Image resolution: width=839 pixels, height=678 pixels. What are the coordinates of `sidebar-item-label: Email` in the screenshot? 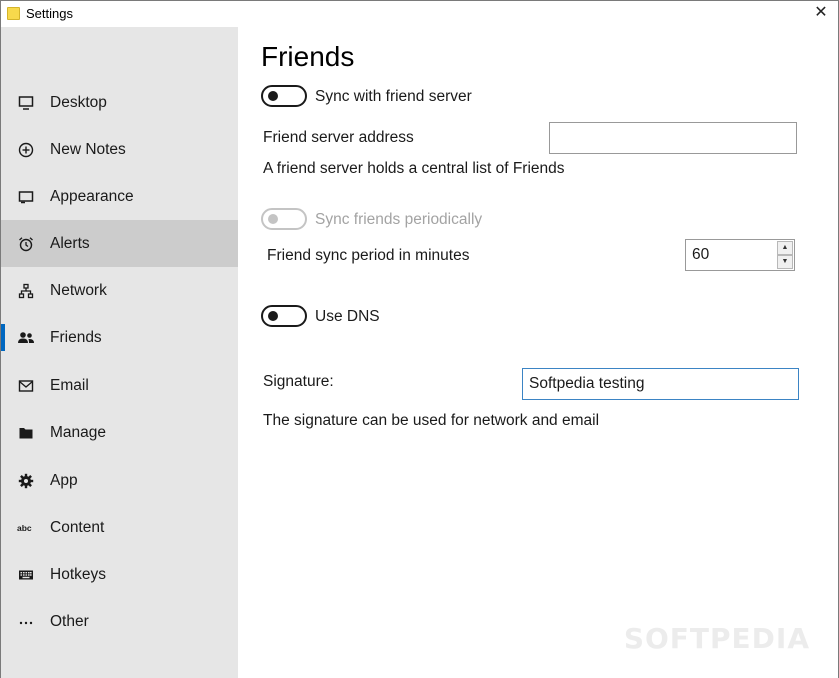 It's located at (69, 385).